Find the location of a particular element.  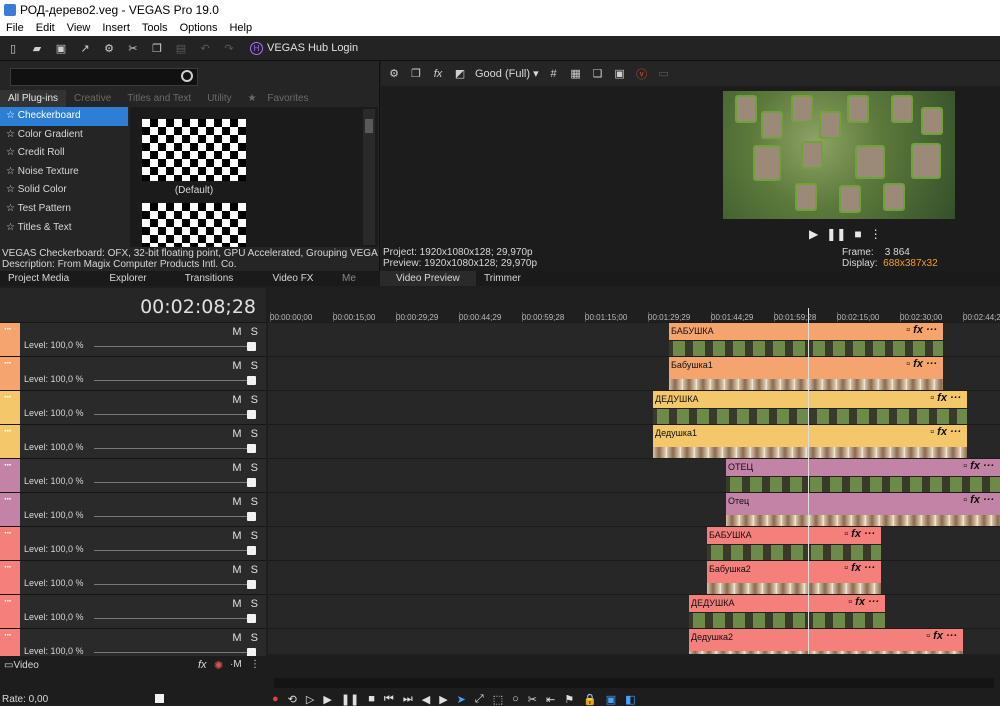

zoom-tool-icon: ○ is located at coordinates (515, 699).